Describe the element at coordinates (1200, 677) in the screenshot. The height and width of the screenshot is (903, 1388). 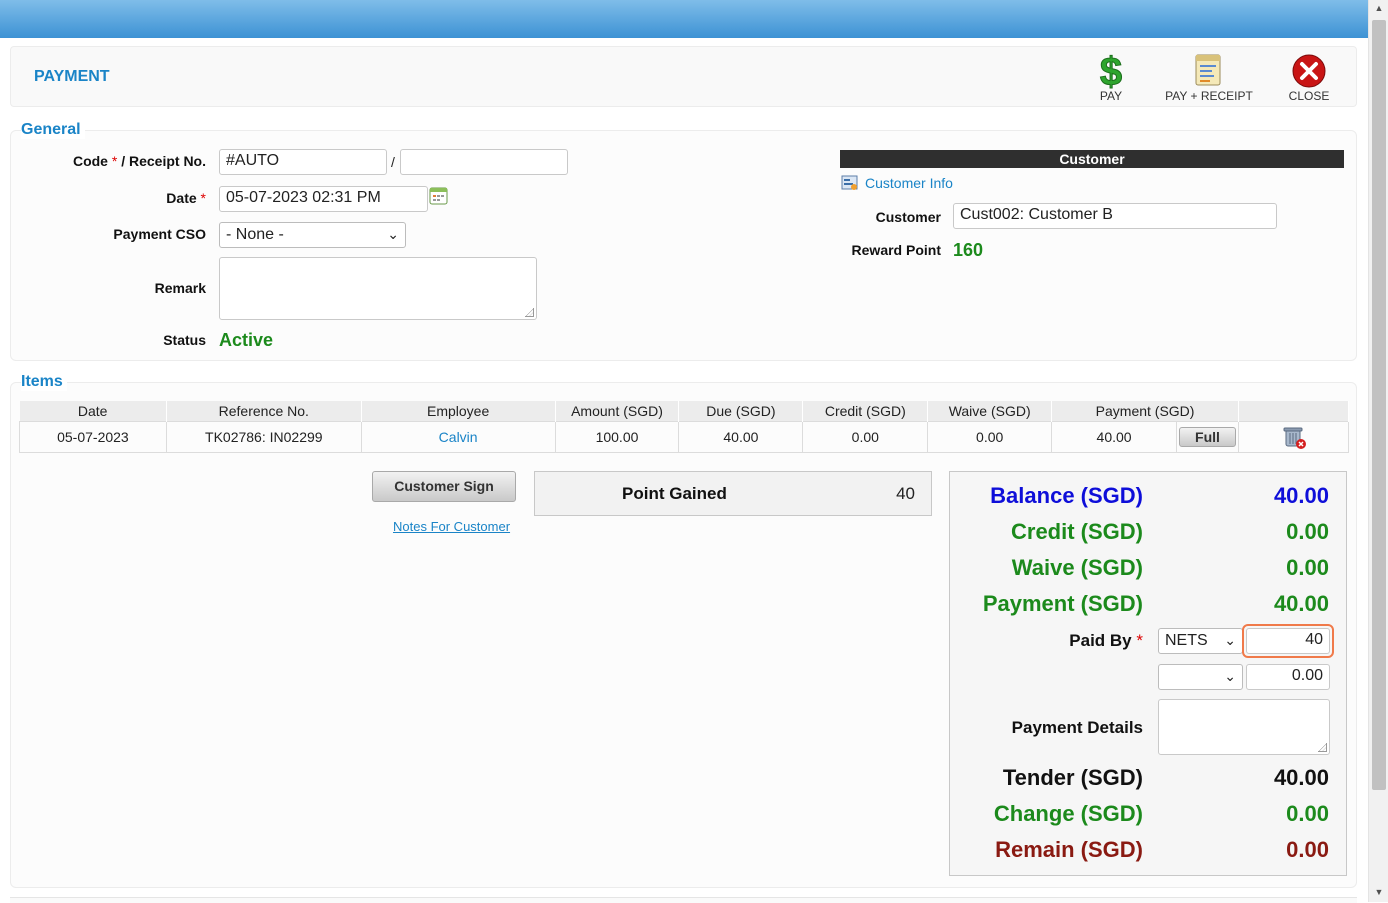
I see `paid-by-method-2-select: ⌄` at that location.